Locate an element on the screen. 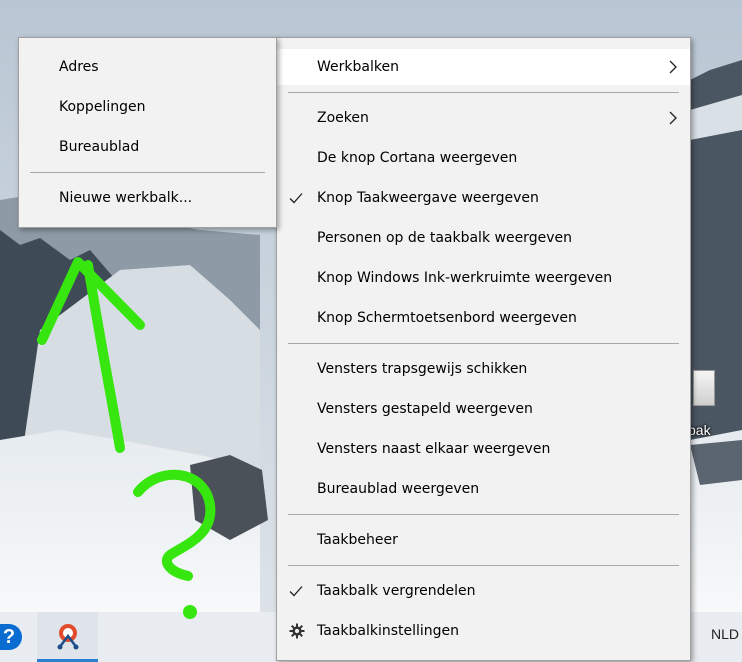 This screenshot has height=662, width=742. menu-item-schermtoetsenbord: Knop Schermtoetsenbord weergeven is located at coordinates (483, 318).